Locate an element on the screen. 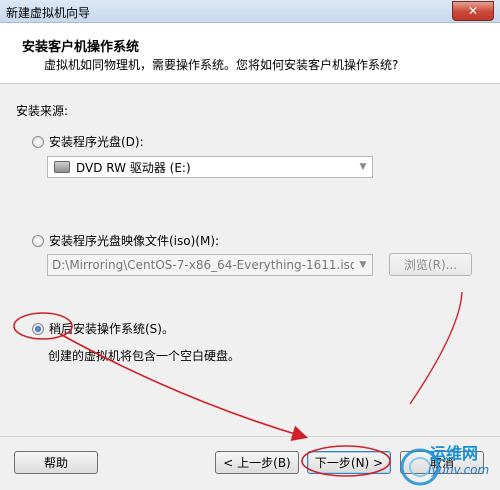 This screenshot has height=490, width=500. iso-option-label: 安装程序光盘映像文件(iso)(M): is located at coordinates (134, 241).